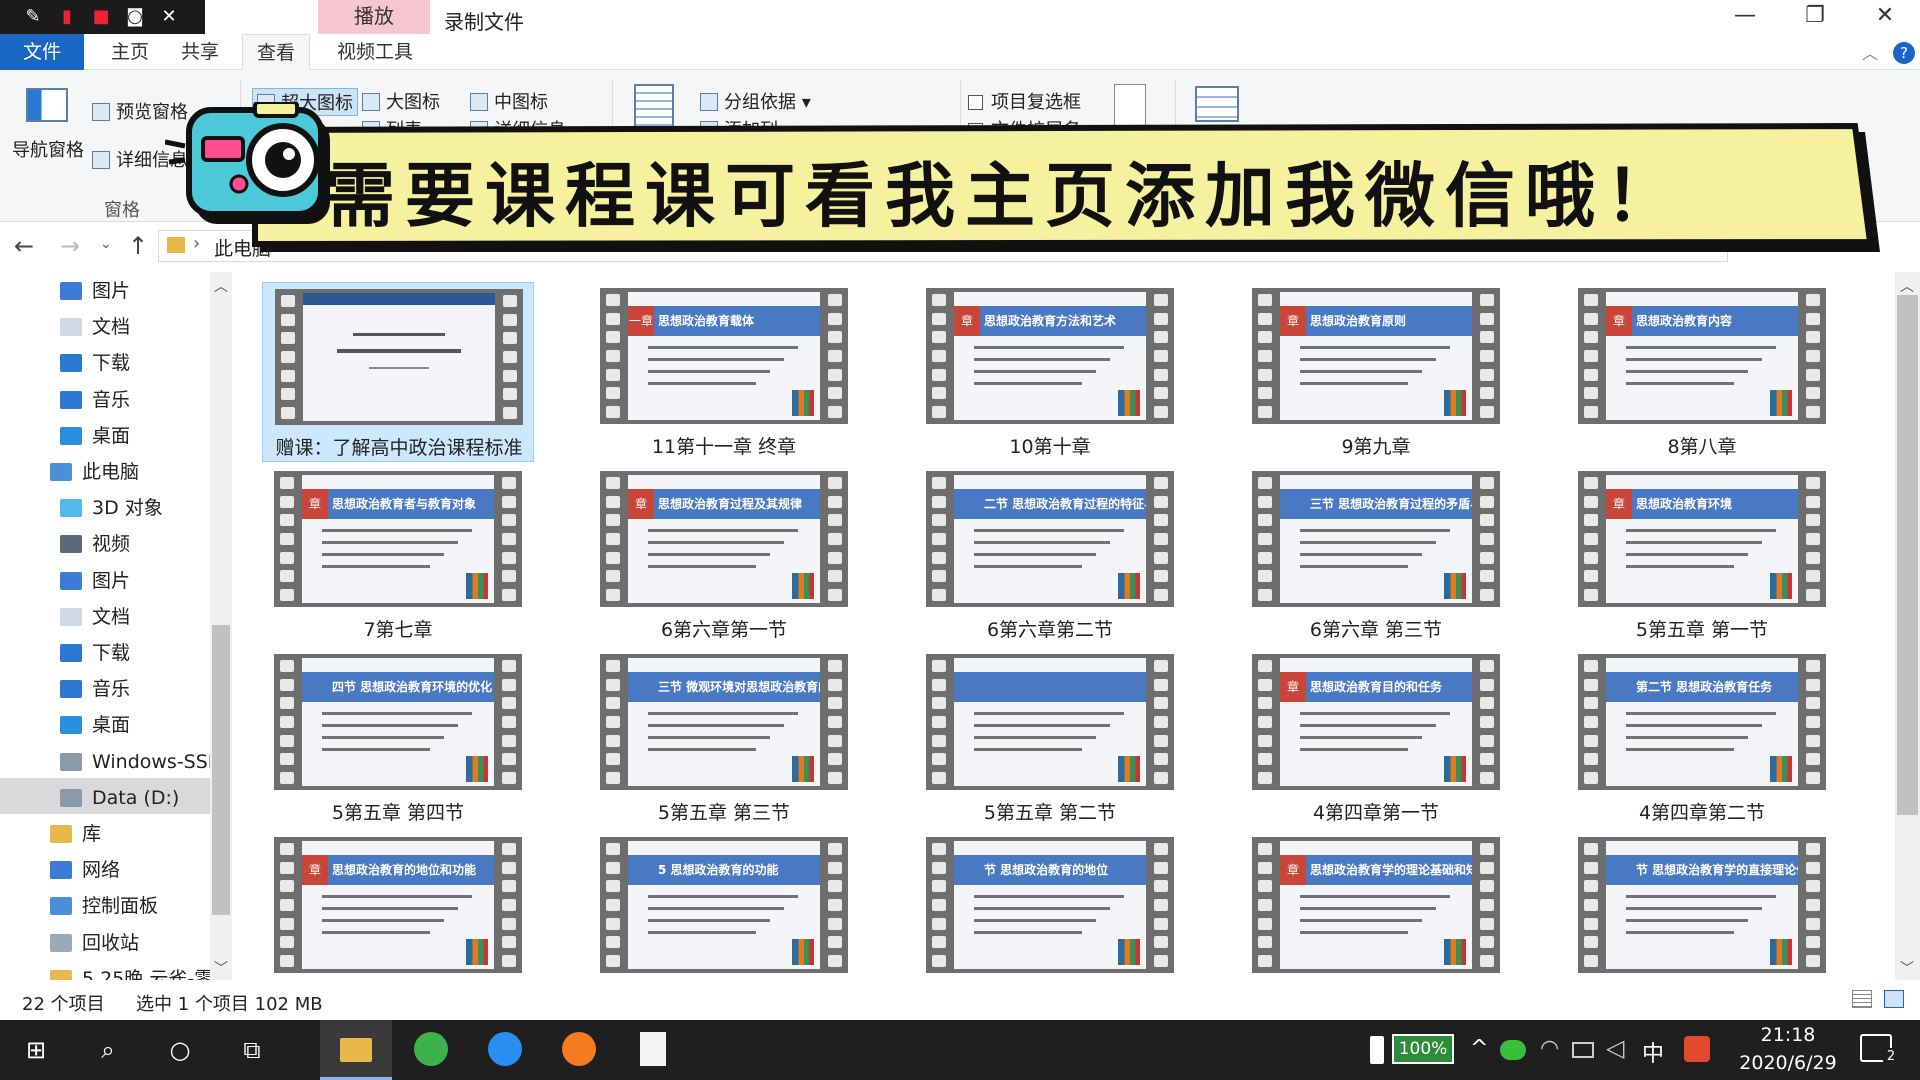 This screenshot has height=1080, width=1920. I want to click on chevron-up-icon: ︿, so click(1870, 52).